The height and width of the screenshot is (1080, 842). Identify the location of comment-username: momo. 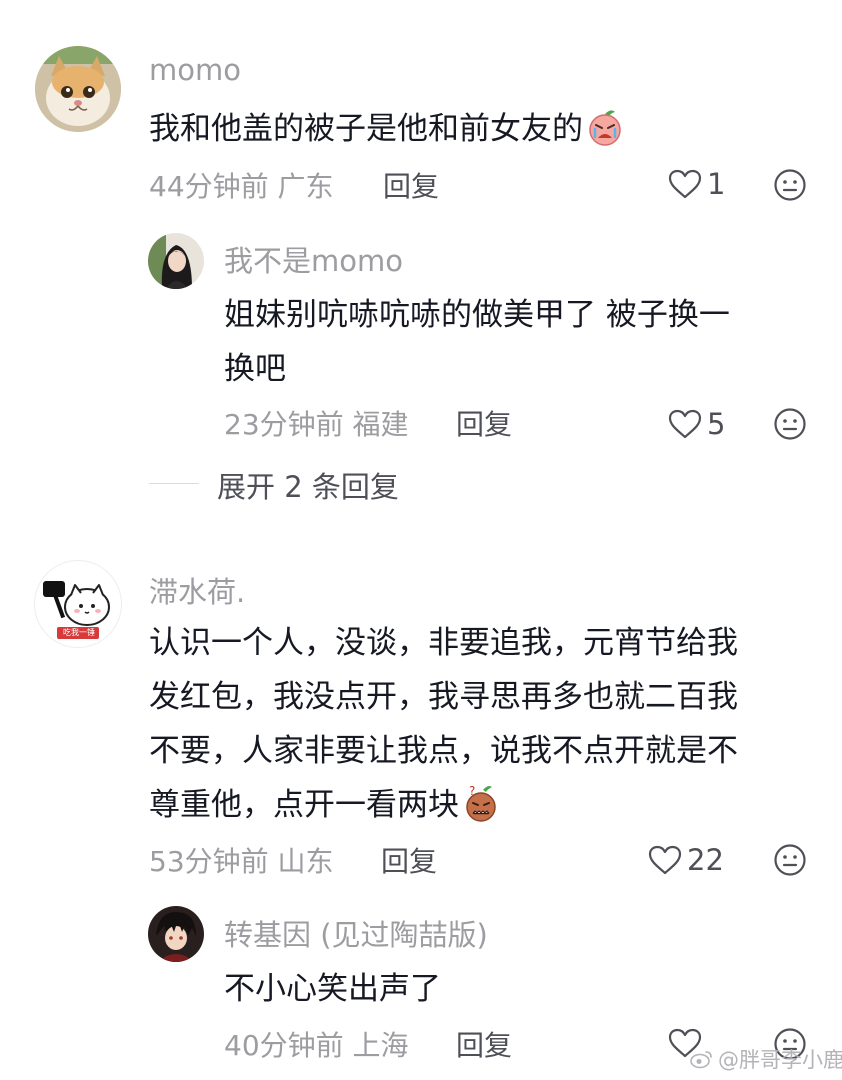
(195, 70).